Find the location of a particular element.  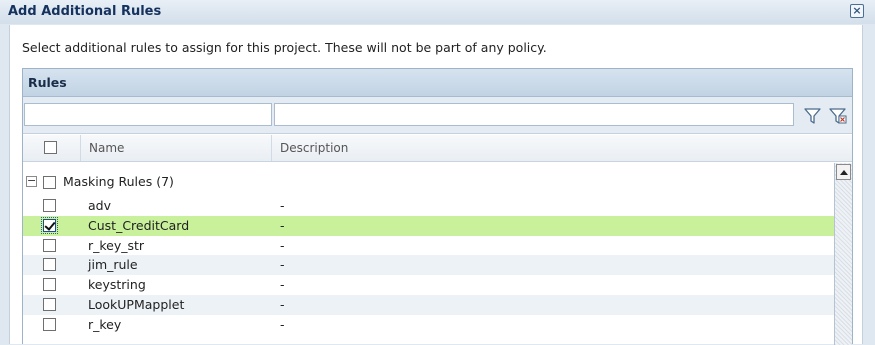

name-column-header: Name is located at coordinates (176, 148).